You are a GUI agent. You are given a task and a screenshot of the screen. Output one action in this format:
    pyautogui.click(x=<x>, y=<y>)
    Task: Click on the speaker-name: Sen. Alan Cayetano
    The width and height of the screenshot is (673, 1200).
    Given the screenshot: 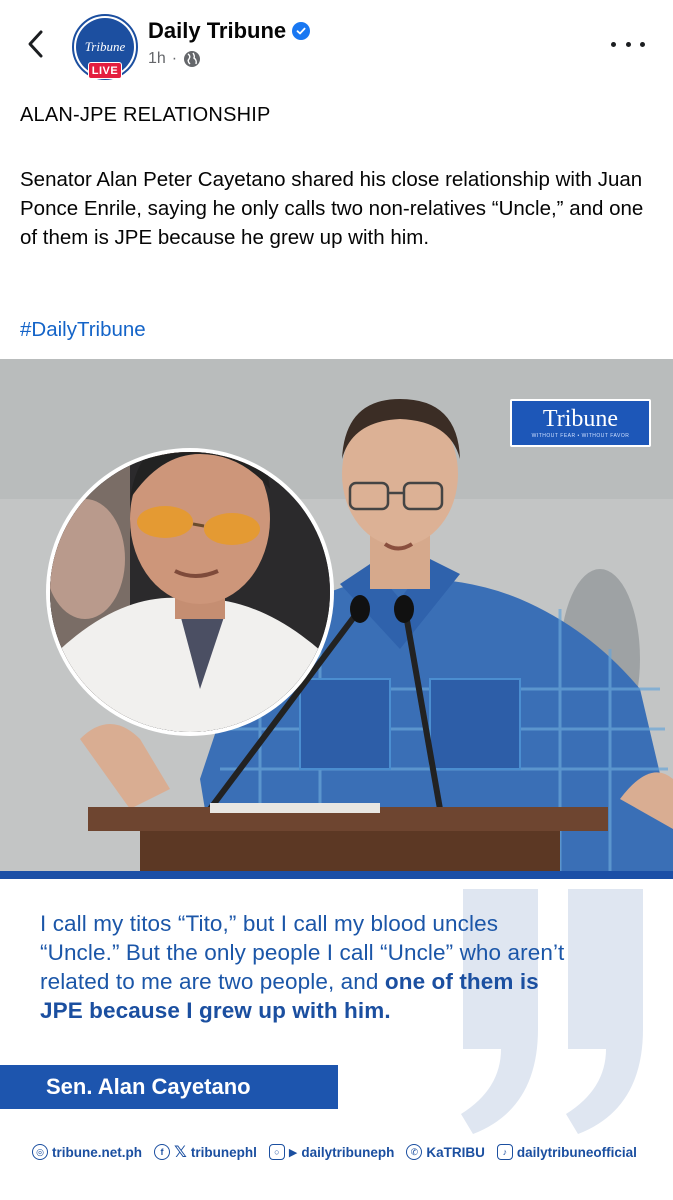 What is the action you would take?
    pyautogui.click(x=148, y=1086)
    